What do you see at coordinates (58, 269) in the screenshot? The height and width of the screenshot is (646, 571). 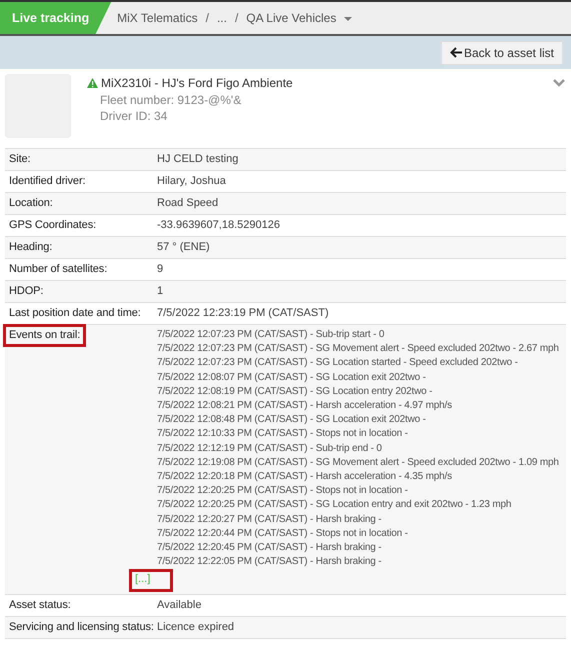 I see `field-label: Number of satellites:` at bounding box center [58, 269].